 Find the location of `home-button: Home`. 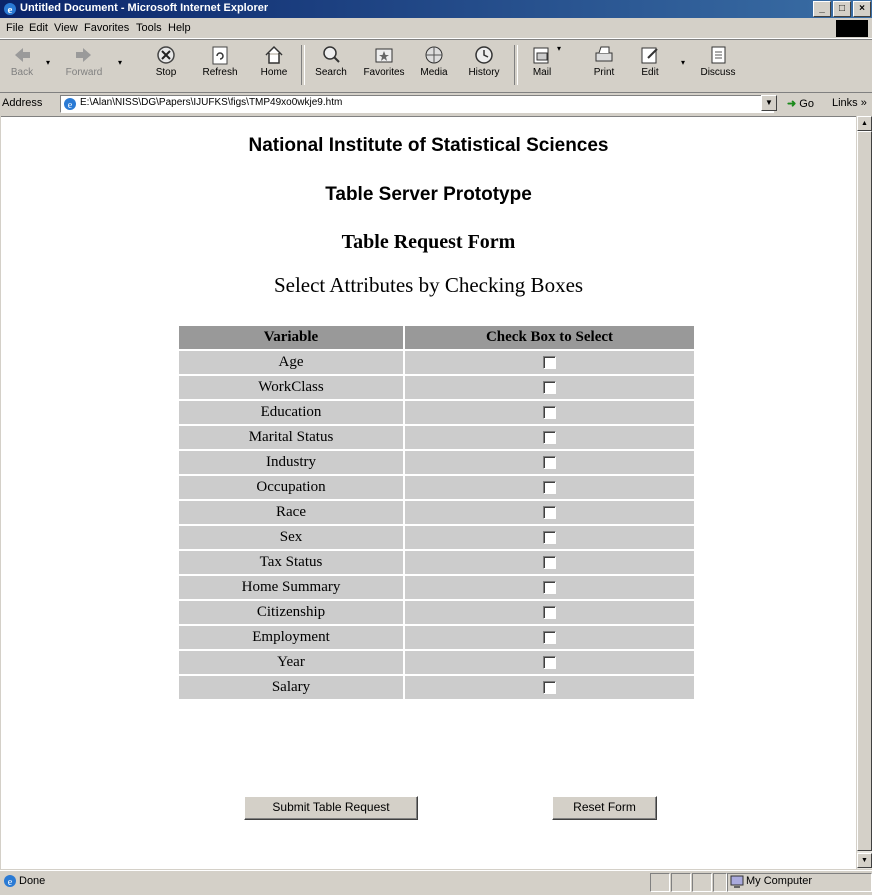

home-button: Home is located at coordinates (274, 65).